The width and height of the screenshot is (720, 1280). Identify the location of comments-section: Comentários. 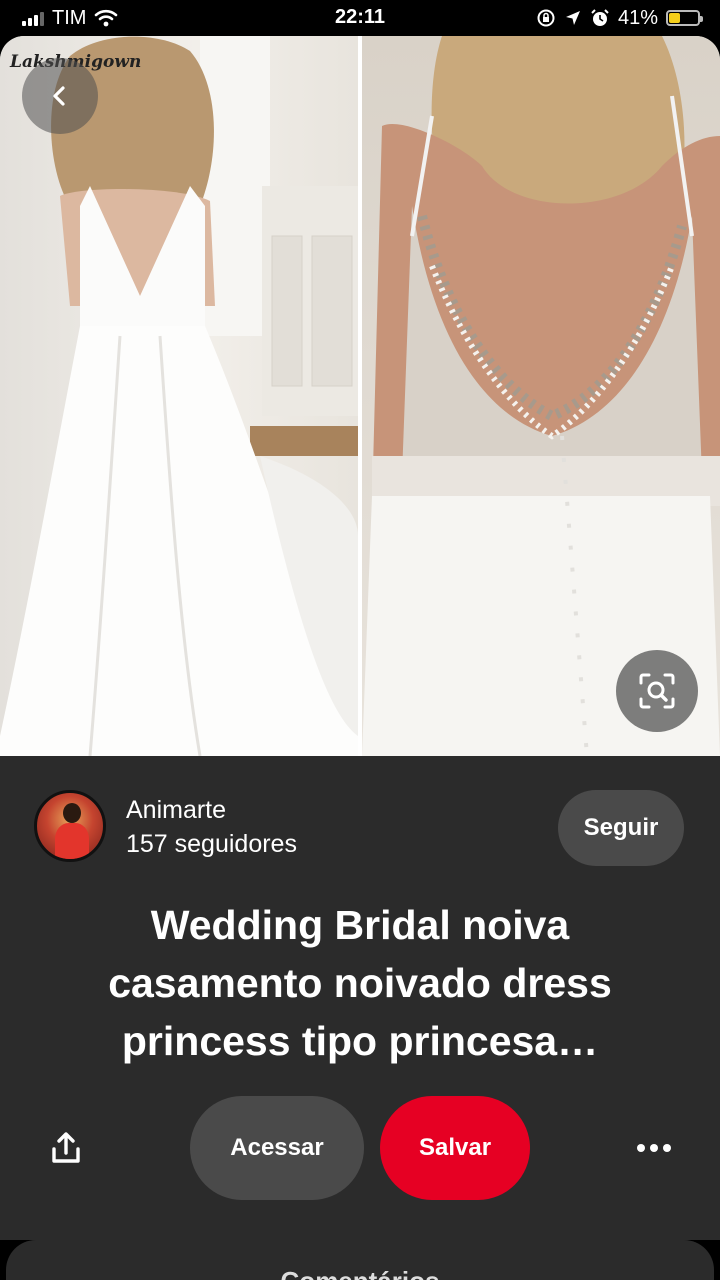
(360, 1260).